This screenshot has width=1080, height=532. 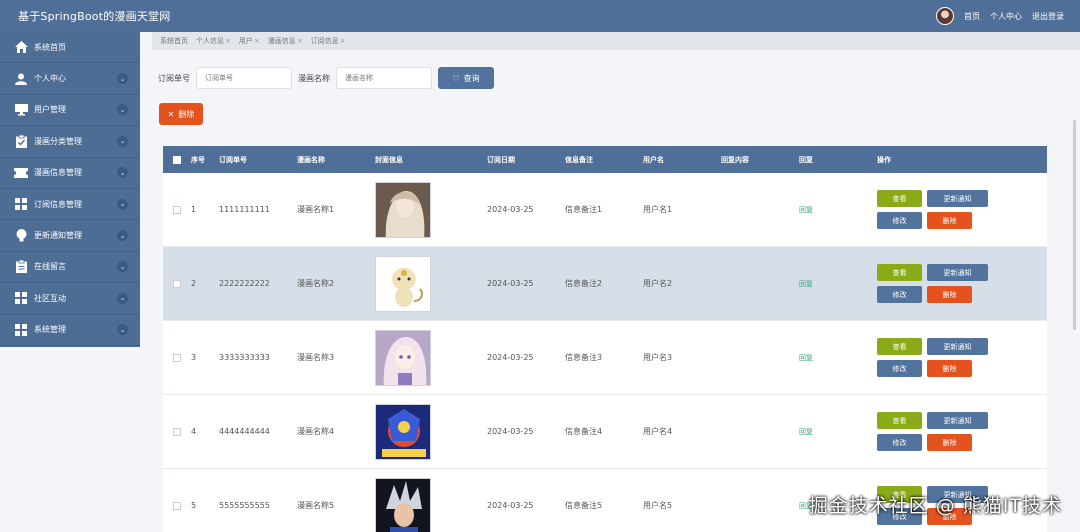 I want to click on sidebar-item-label: 系统首页, so click(x=50, y=47).